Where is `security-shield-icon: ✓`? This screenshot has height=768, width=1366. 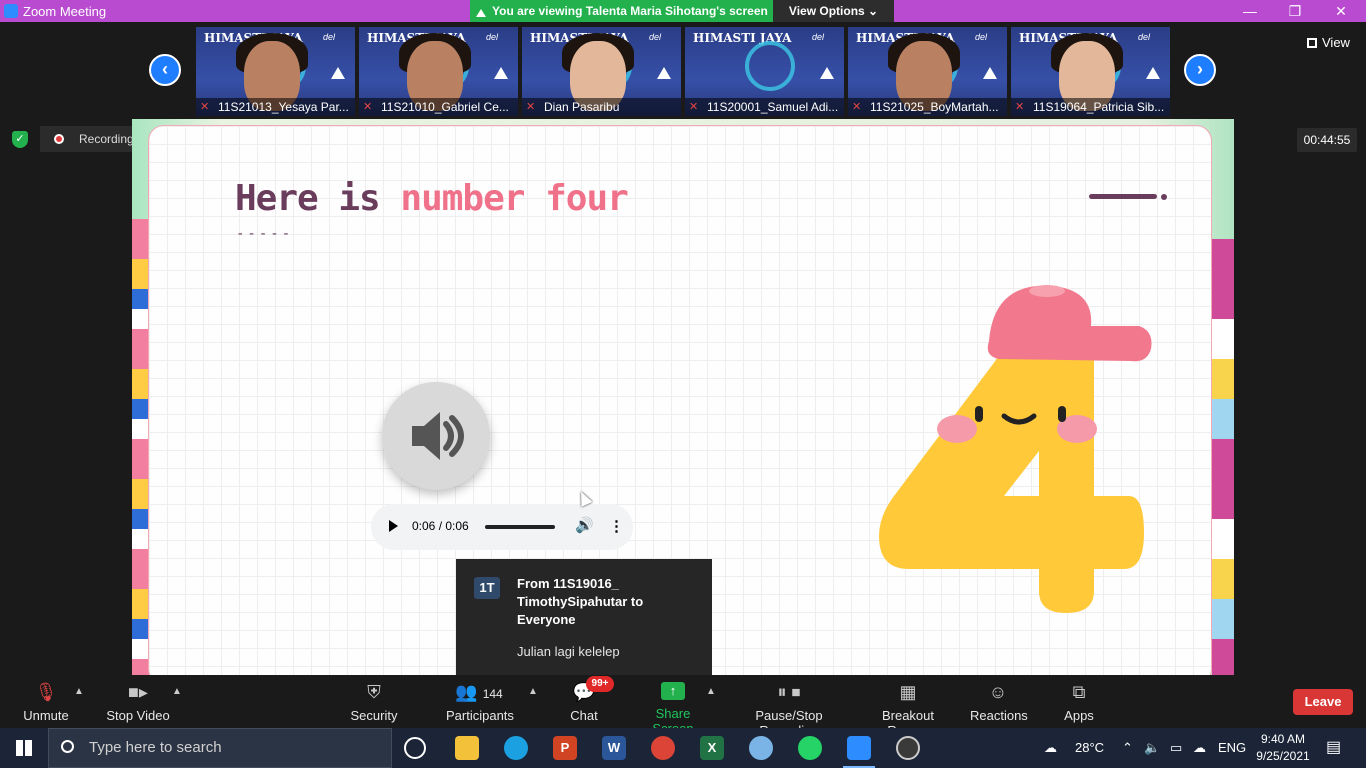
security-shield-icon: ✓ is located at coordinates (20, 139).